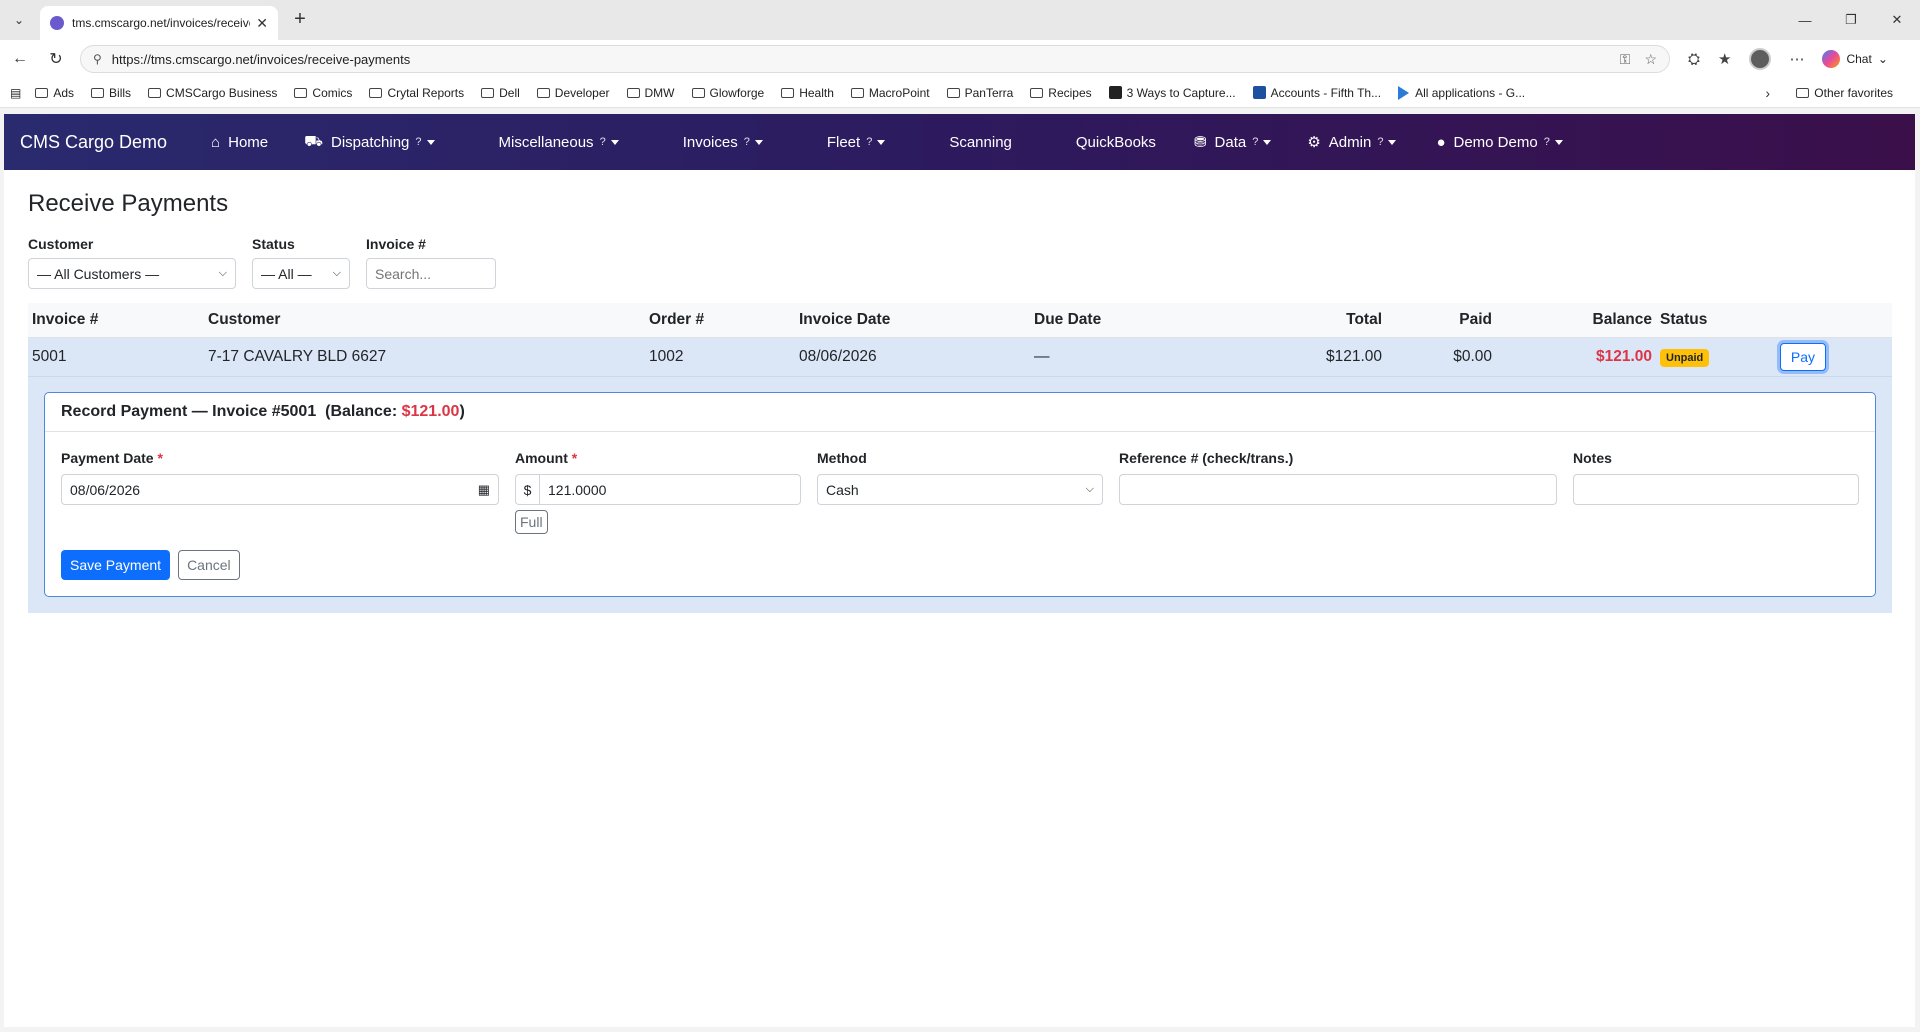  Describe the element at coordinates (720, 320) in the screenshot. I see `col-order: Order #` at that location.